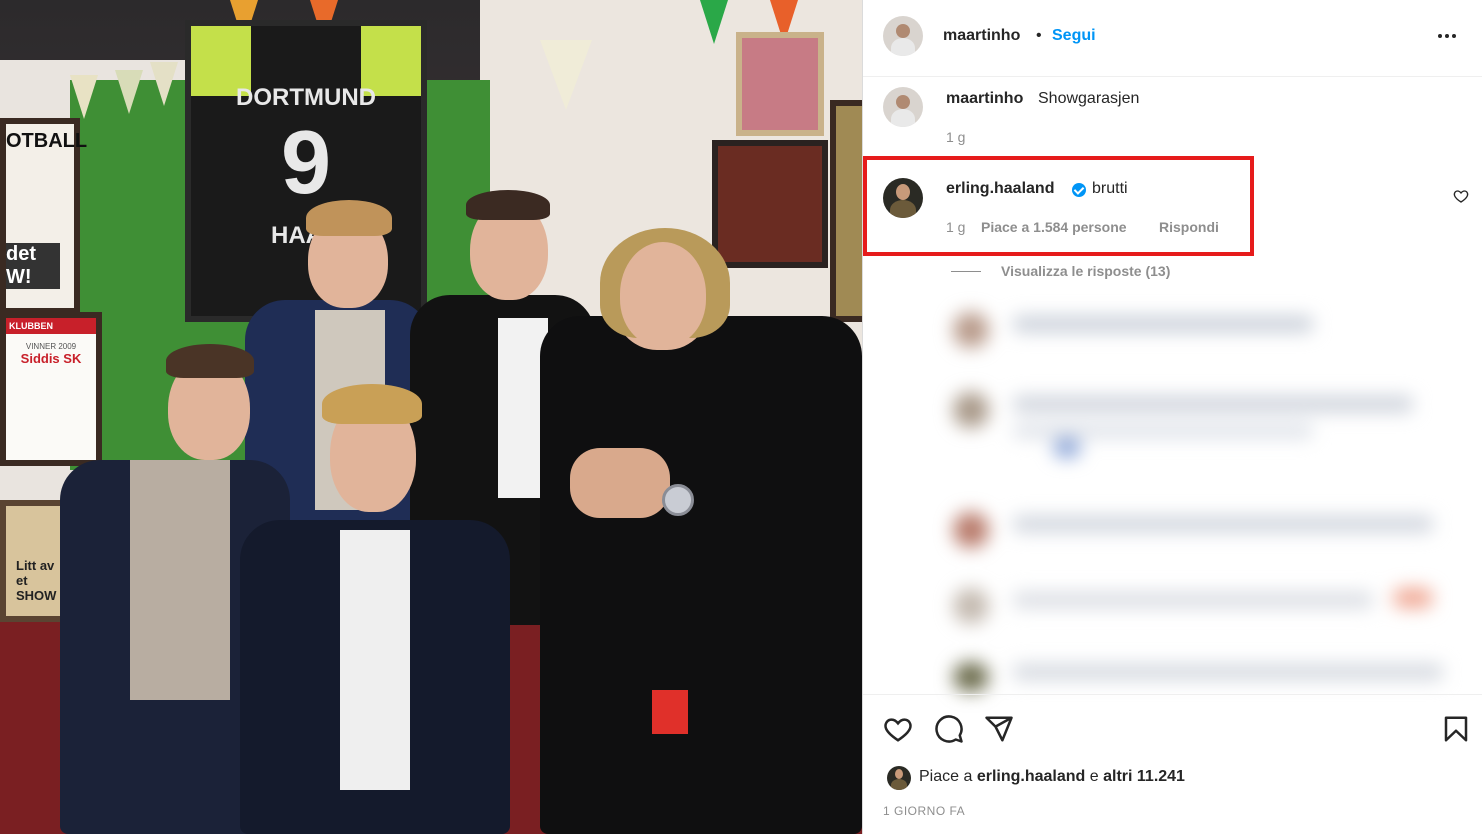  Describe the element at coordinates (1058, 206) in the screenshot. I see `comment-highlight-box` at that location.